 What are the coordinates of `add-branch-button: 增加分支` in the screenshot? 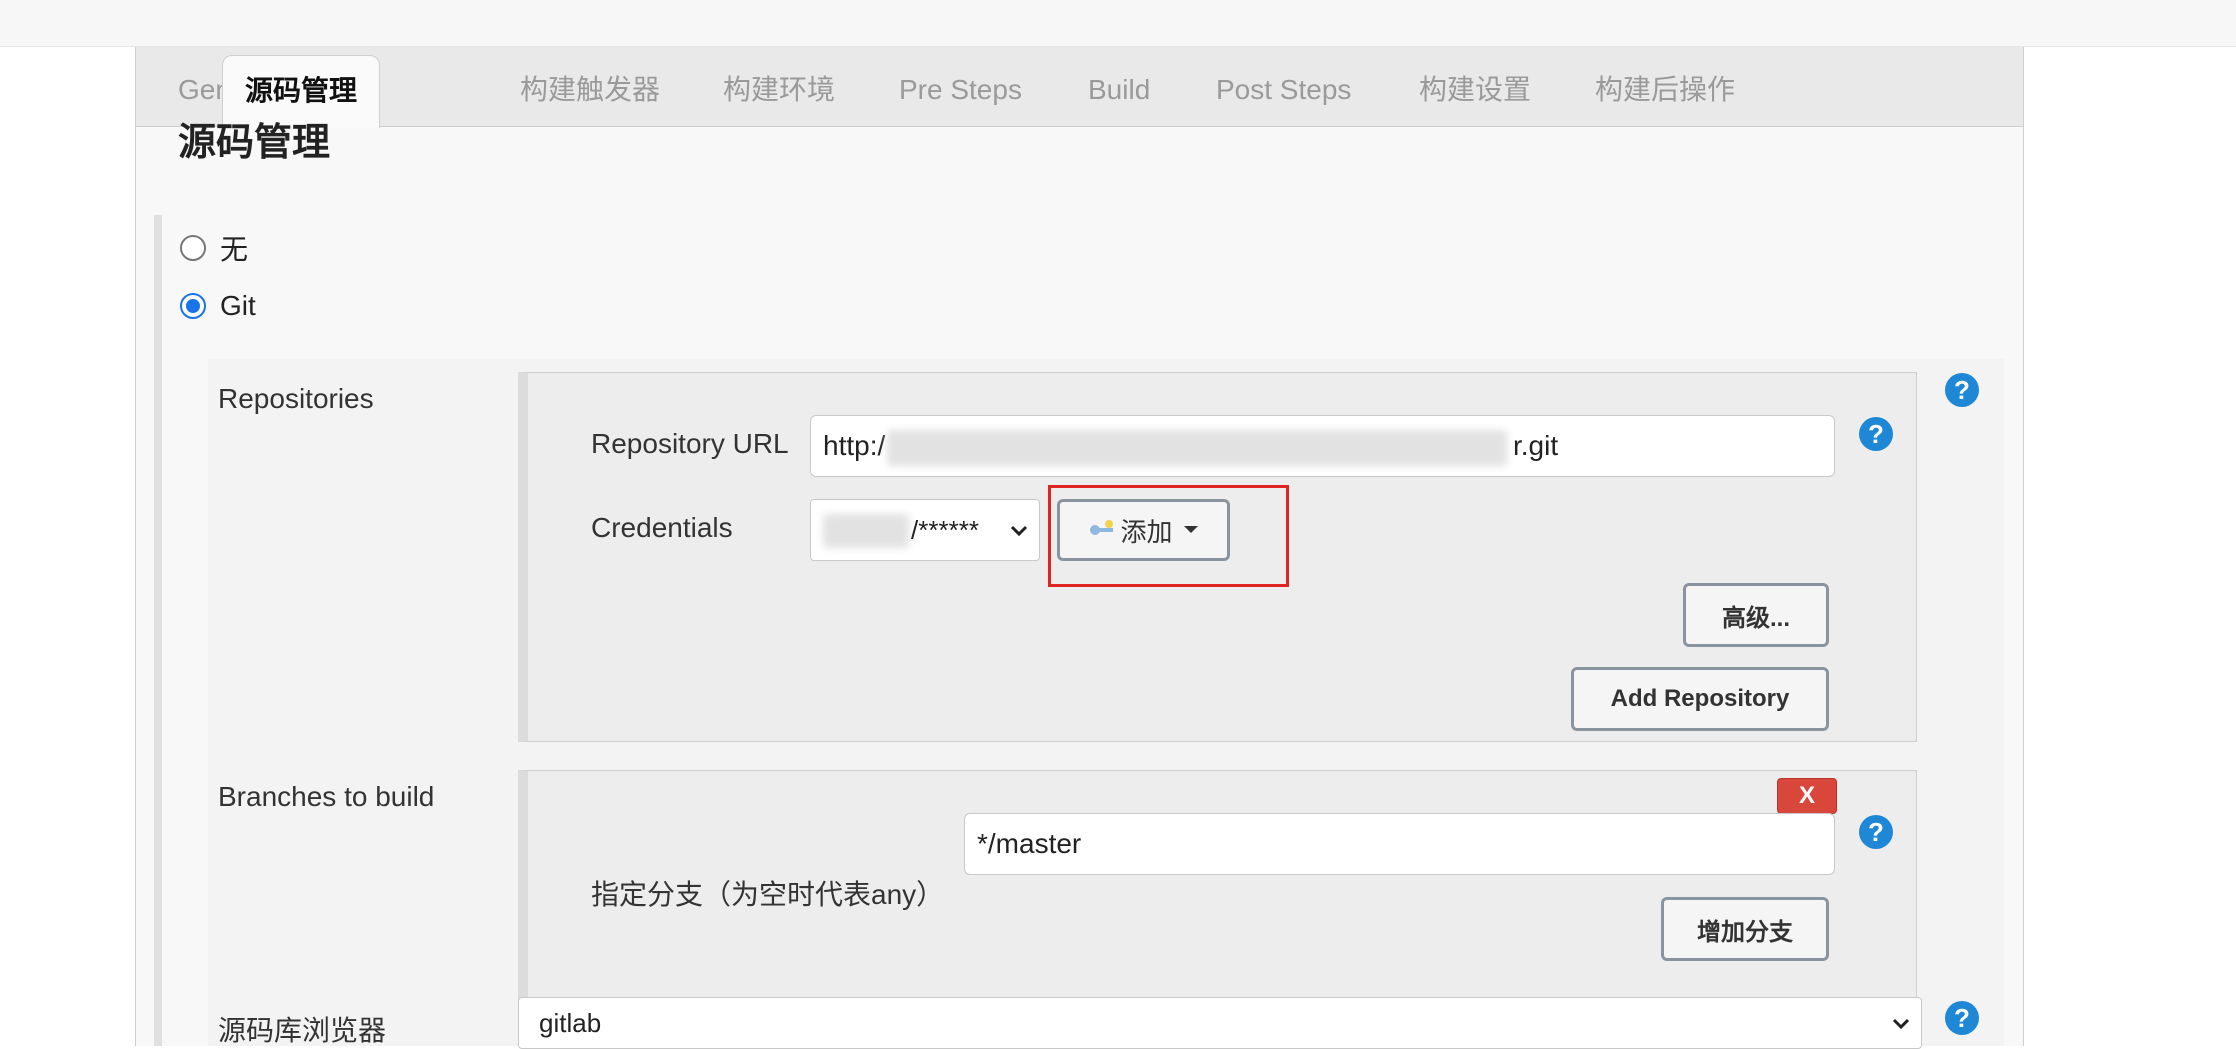 It's located at (1745, 929).